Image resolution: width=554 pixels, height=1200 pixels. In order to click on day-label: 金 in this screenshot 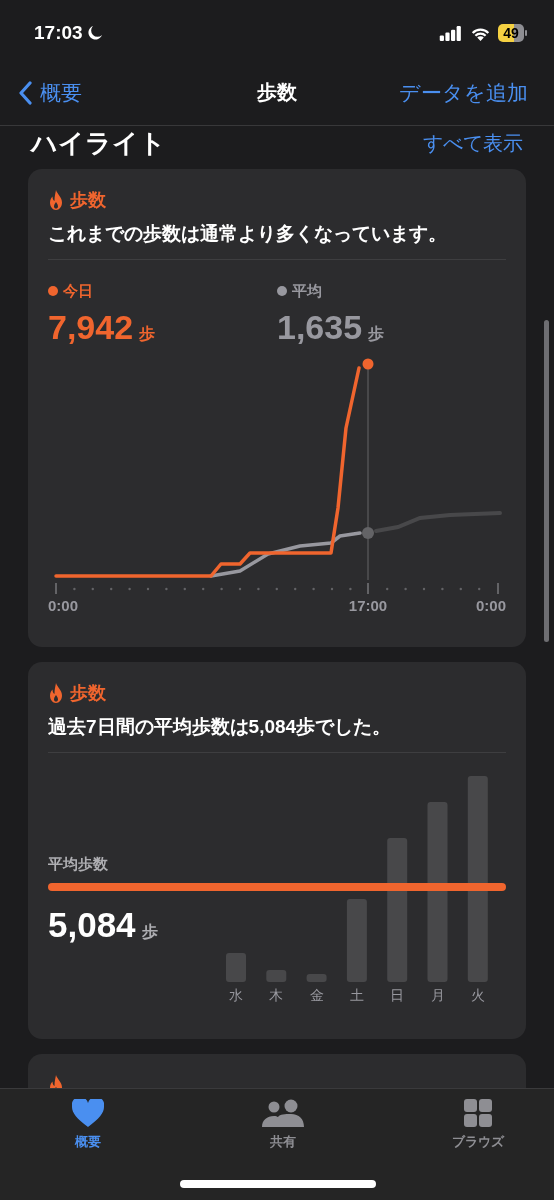, I will do `click(316, 995)`.